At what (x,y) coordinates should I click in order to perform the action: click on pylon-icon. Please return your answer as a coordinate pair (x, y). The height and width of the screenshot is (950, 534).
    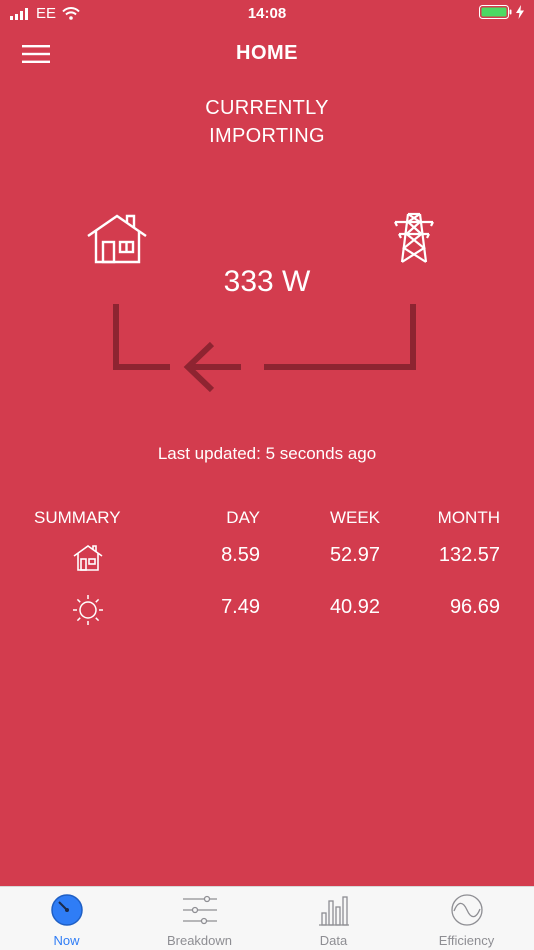
    Looking at the image, I should click on (414, 240).